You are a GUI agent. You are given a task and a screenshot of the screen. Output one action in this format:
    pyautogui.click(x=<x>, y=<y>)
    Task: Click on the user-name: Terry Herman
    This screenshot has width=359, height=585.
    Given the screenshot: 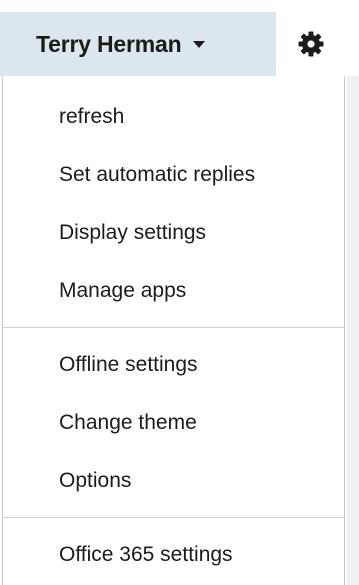 What is the action you would take?
    pyautogui.click(x=109, y=43)
    